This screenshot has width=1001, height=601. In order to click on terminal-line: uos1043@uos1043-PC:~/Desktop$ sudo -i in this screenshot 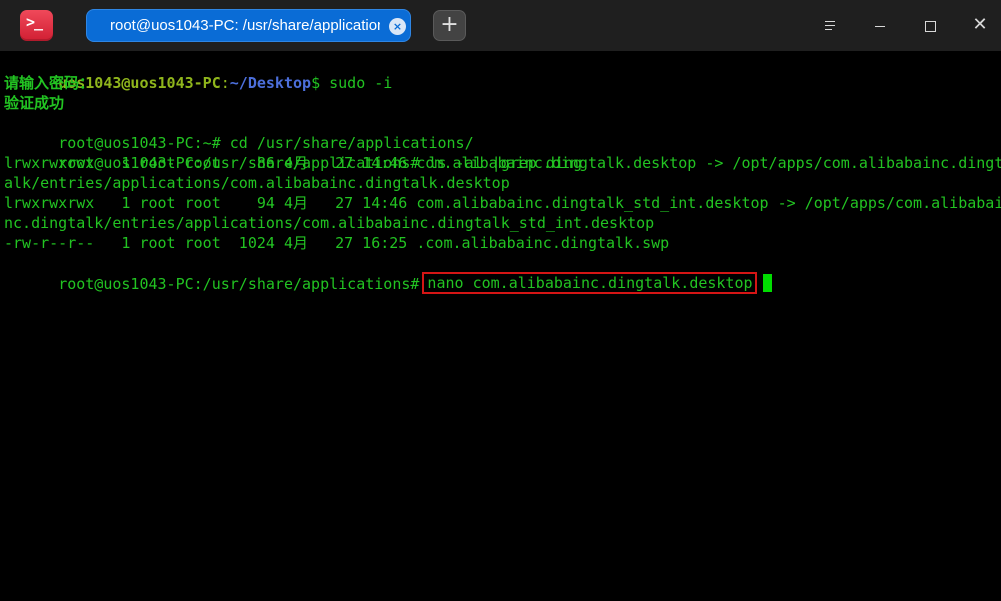, I will do `click(198, 72)`.